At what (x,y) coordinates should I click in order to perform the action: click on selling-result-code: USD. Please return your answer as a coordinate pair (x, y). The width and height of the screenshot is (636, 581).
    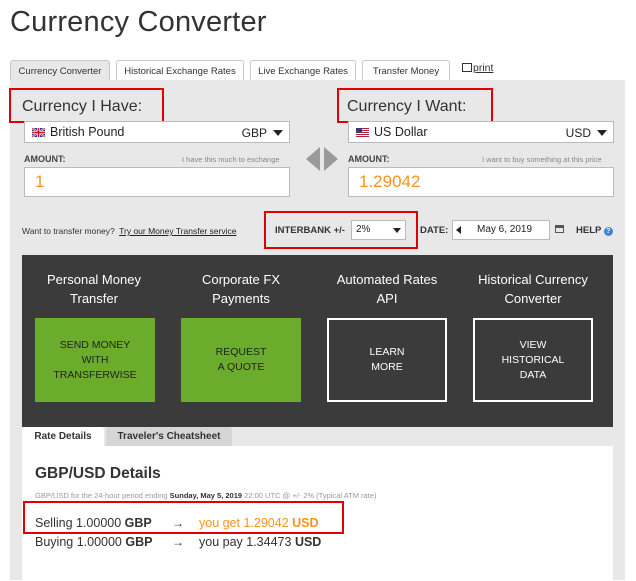
    Looking at the image, I should click on (305, 523).